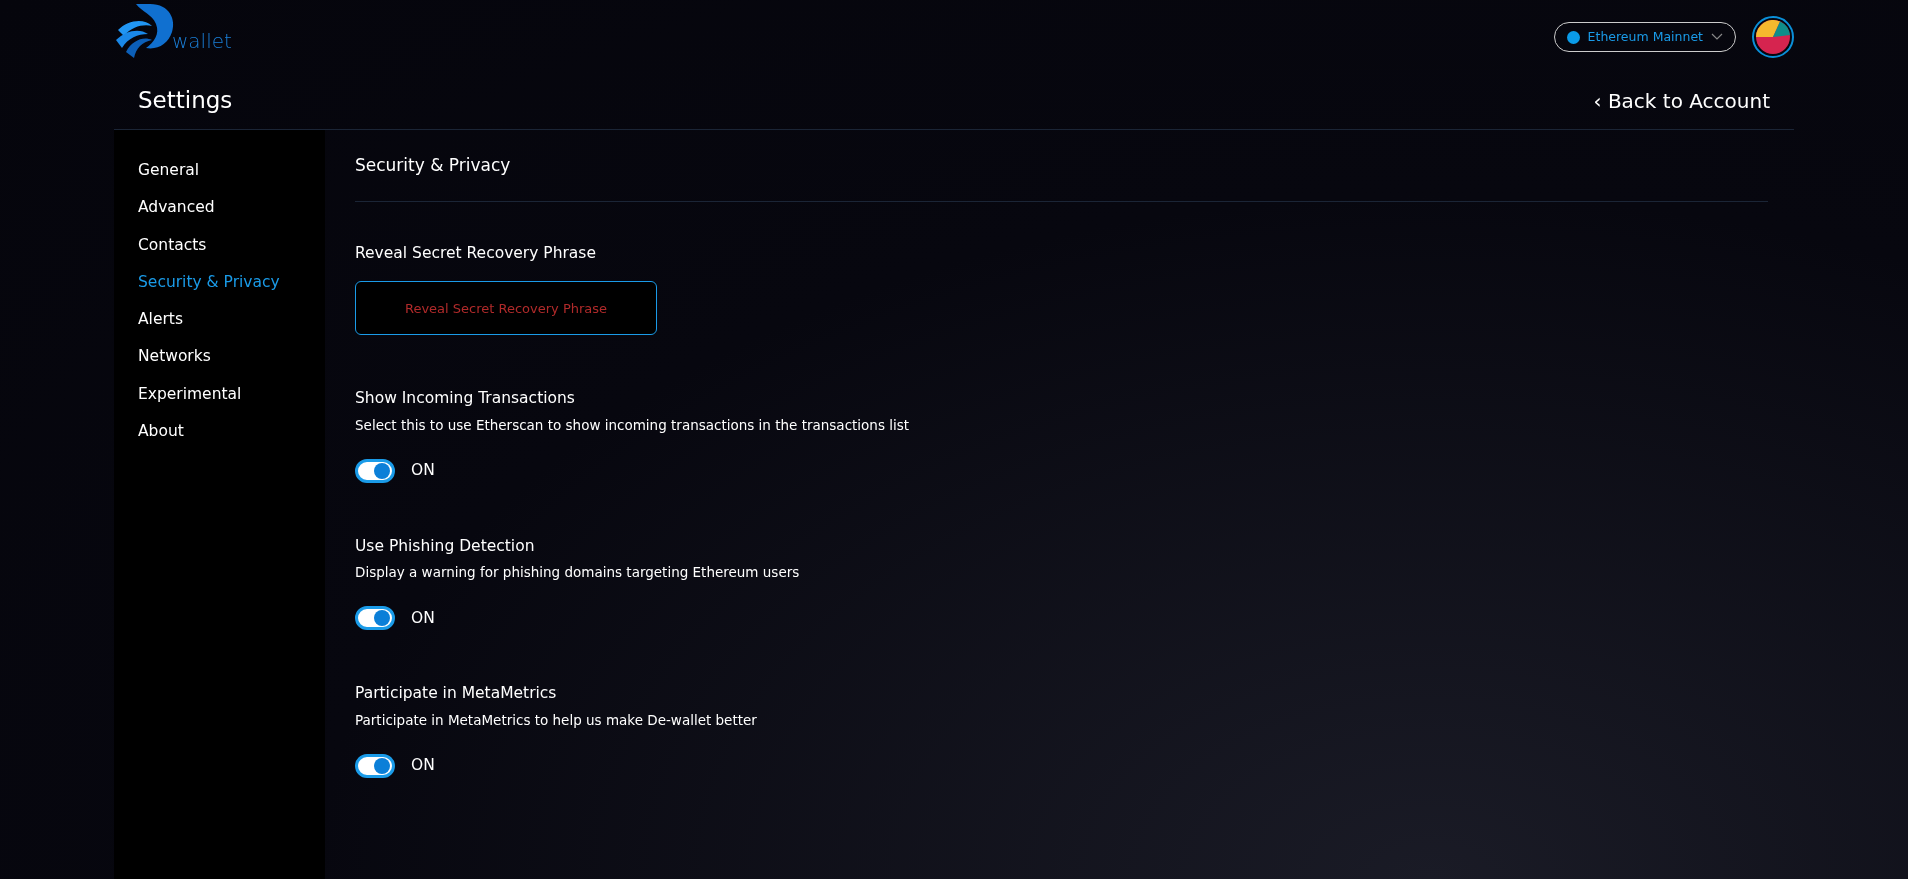  What do you see at coordinates (202, 41) in the screenshot?
I see `logo-text: wallet` at bounding box center [202, 41].